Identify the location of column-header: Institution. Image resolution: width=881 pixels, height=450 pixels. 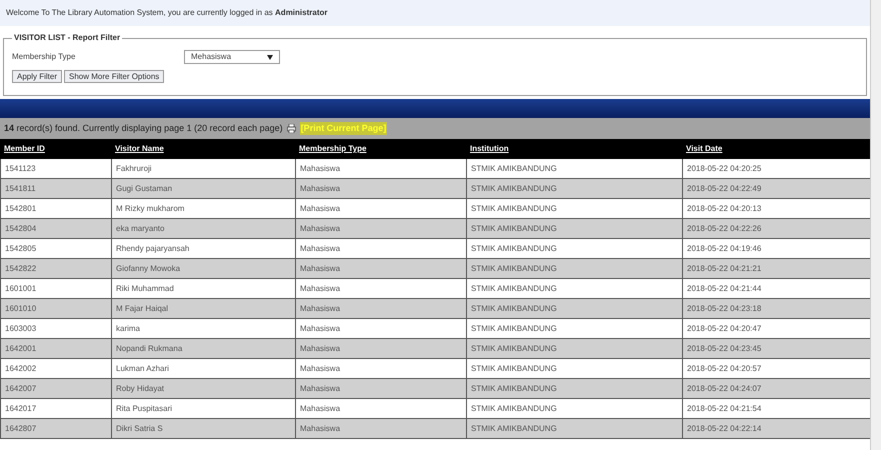
(574, 149).